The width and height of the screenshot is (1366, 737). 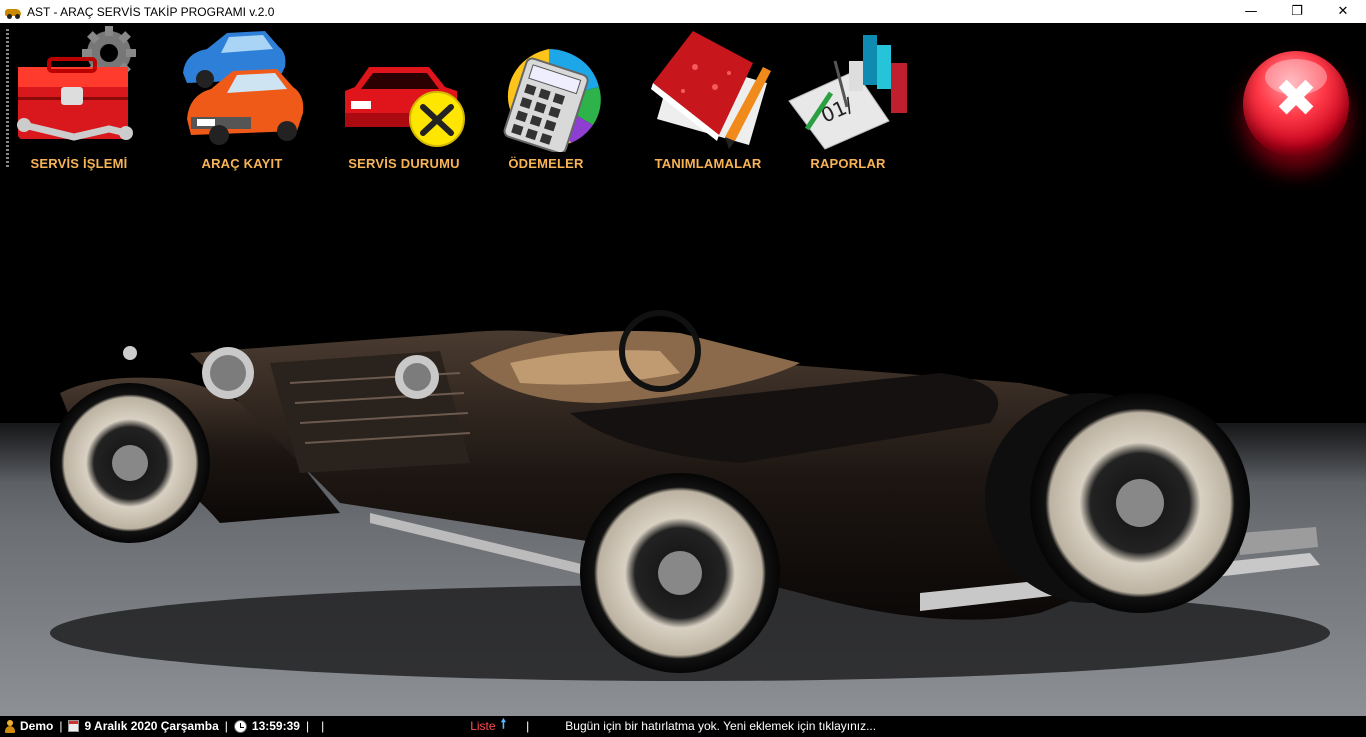 I want to click on toolbar-tanimlamalar: TANIMLAMALAR, so click(x=708, y=103).